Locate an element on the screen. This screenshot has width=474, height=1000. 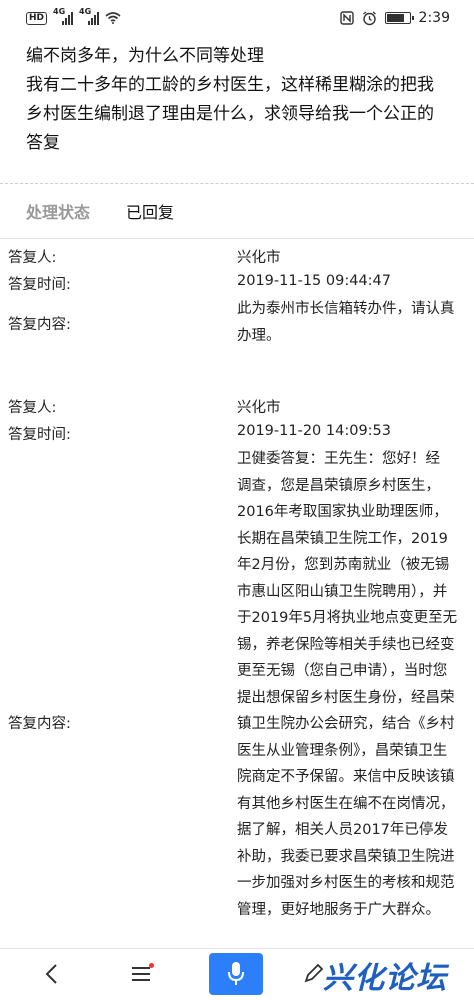
watermark-logo: 兴化论坛 is located at coordinates (385, 975).